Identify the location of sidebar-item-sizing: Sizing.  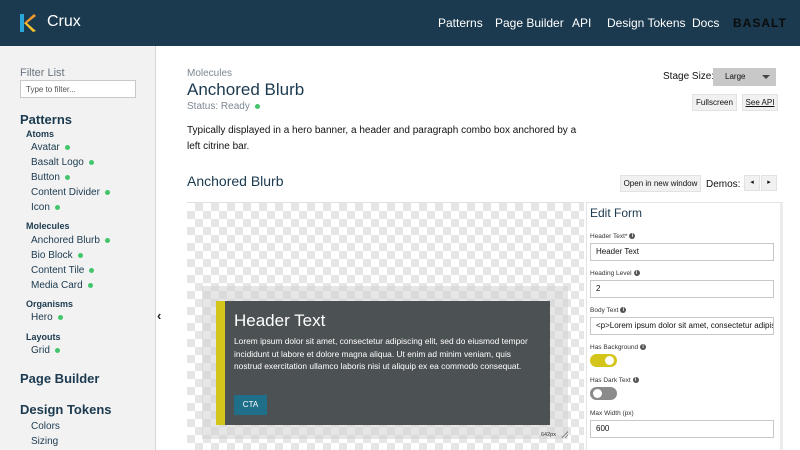
(44, 441).